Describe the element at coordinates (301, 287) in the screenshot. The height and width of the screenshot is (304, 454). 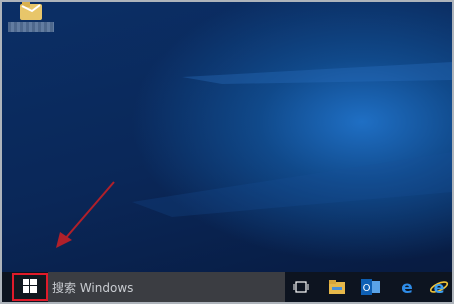
I see `task-view-icon` at that location.